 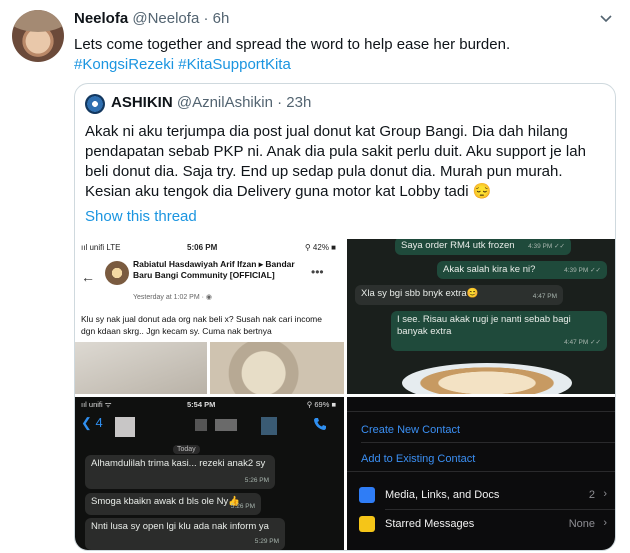 What do you see at coordinates (411, 430) in the screenshot?
I see `create-contact-link: Create New Contact` at bounding box center [411, 430].